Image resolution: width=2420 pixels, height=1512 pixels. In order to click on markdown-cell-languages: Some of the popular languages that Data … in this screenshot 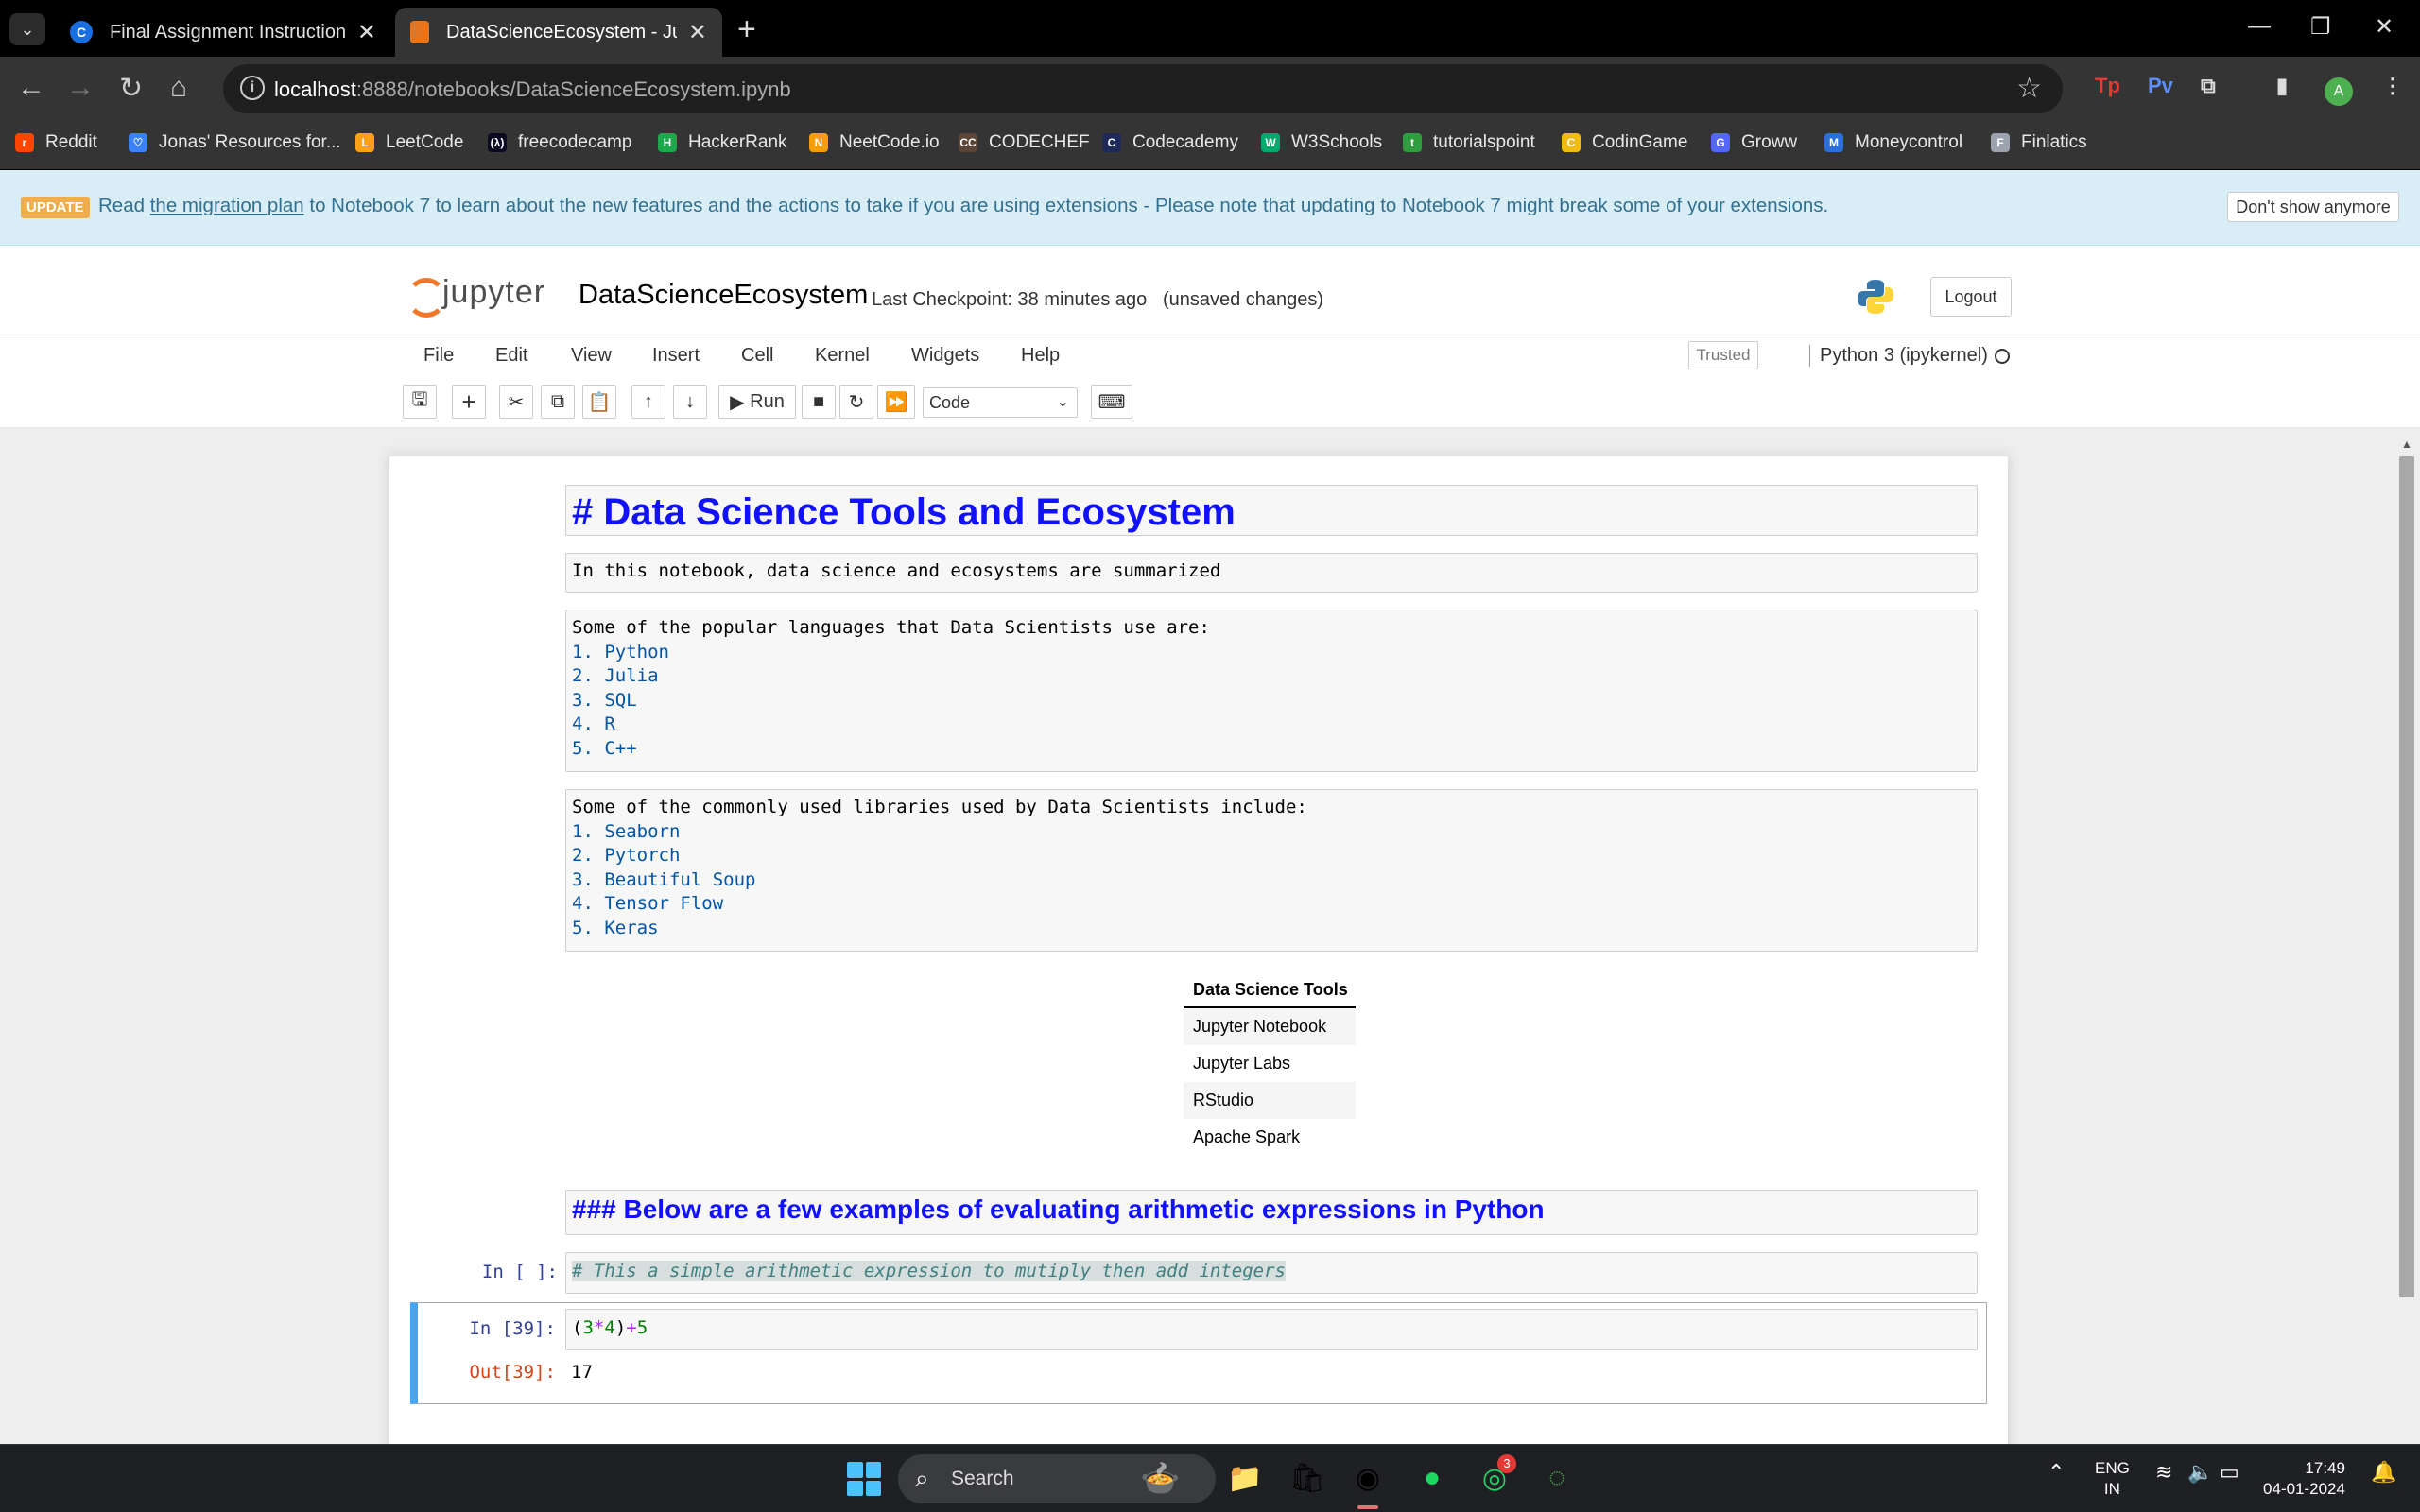, I will do `click(1271, 691)`.